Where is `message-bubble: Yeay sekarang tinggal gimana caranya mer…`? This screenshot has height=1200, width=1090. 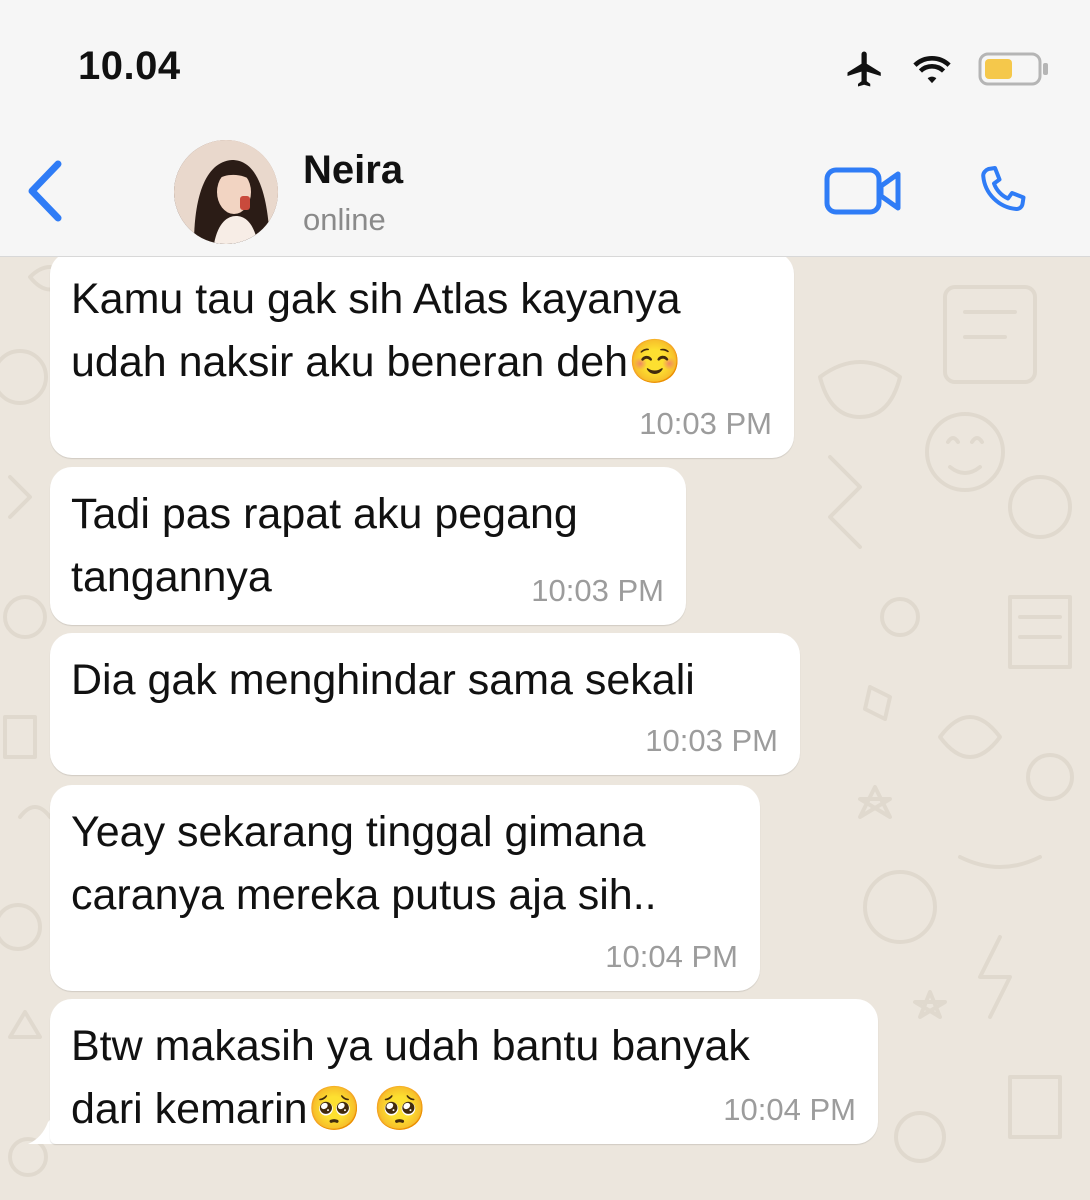
message-bubble: Yeay sekarang tinggal gimana caranya mer… is located at coordinates (405, 888).